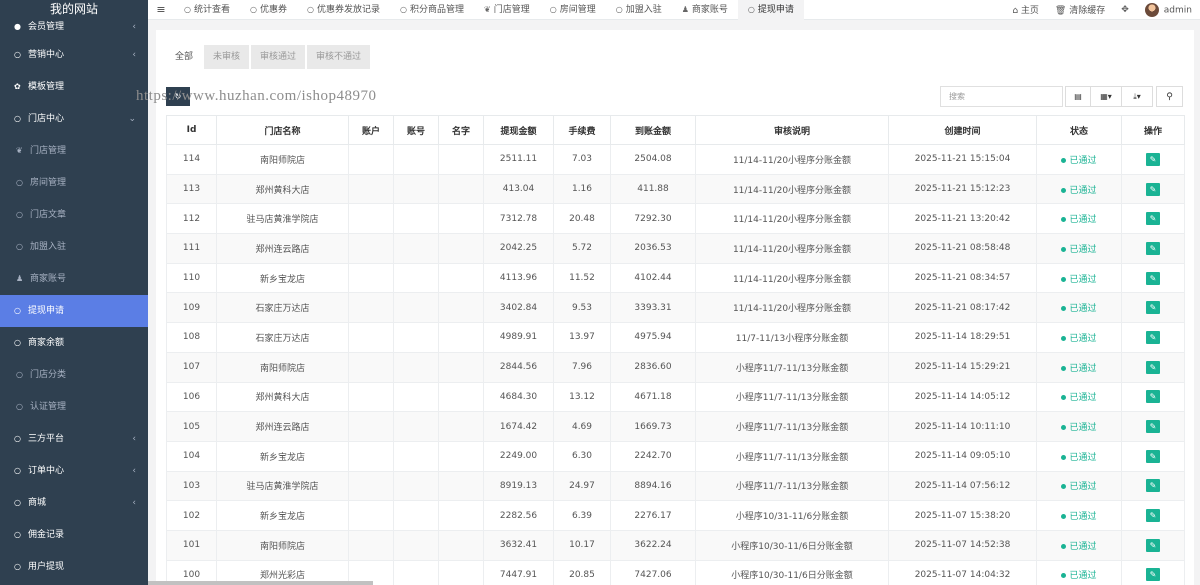  Describe the element at coordinates (1001, 96) in the screenshot. I see `search-input` at that location.